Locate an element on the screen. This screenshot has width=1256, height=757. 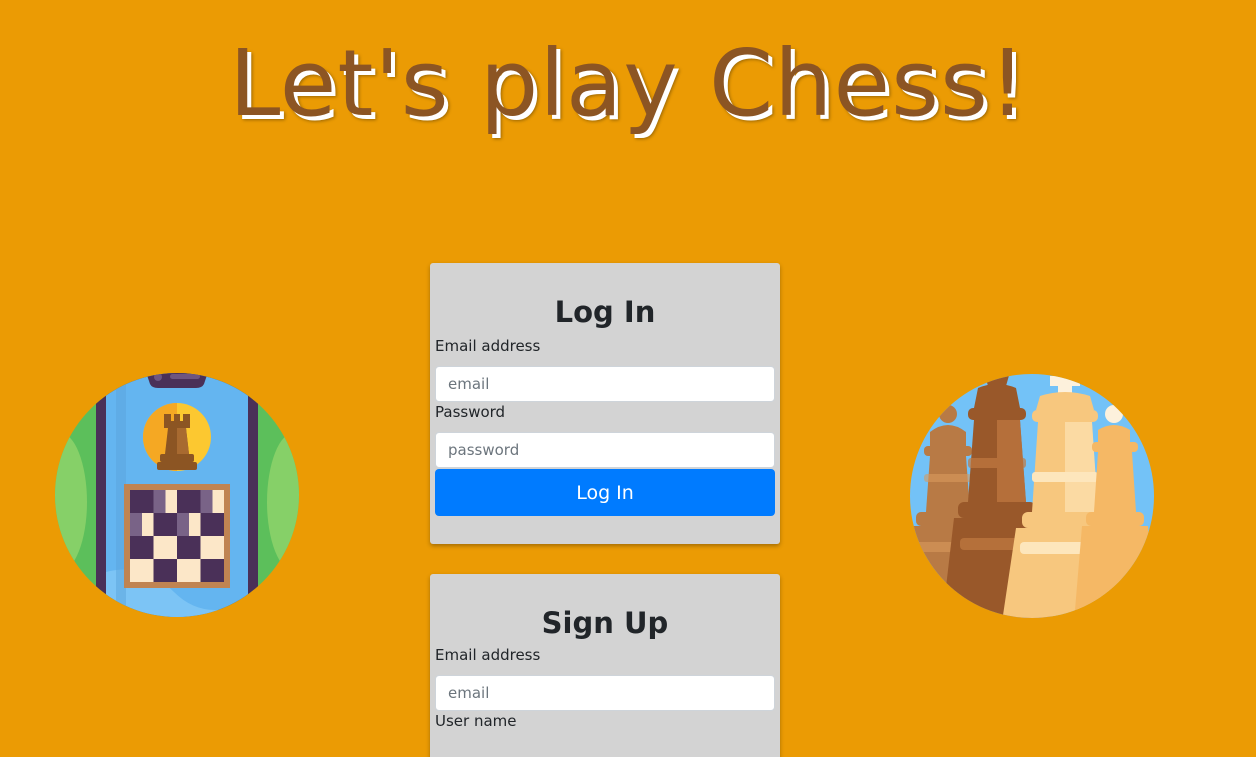
signup-username-label: User name is located at coordinates (476, 721).